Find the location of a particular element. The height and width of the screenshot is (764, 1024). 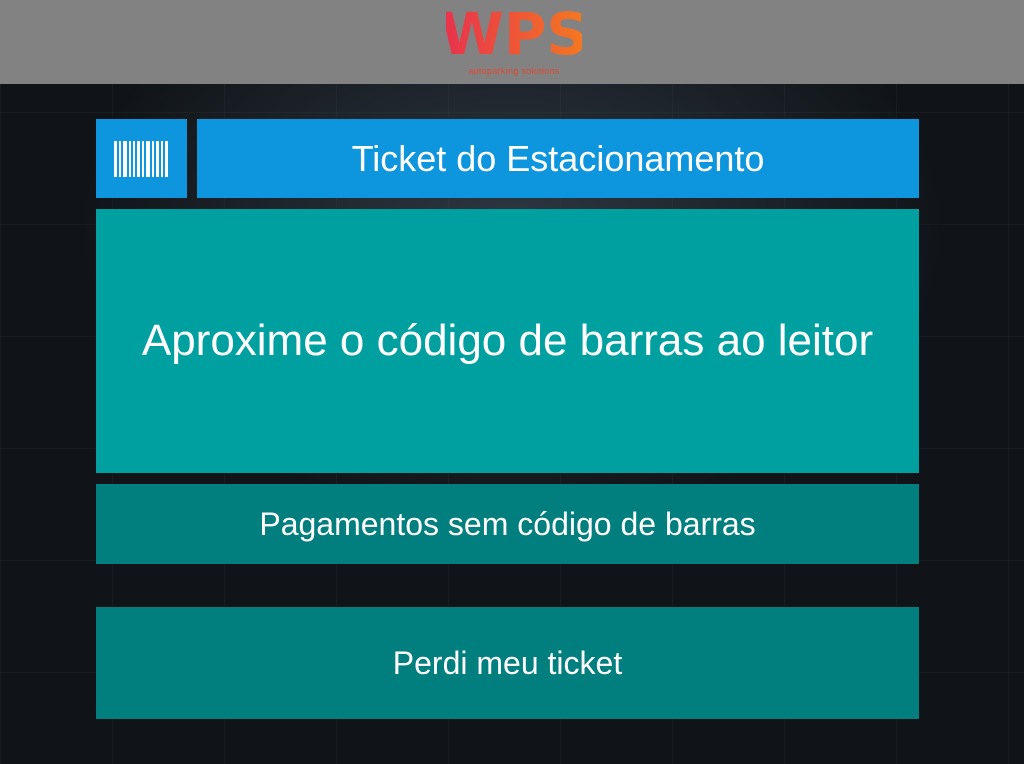

ticket-title: Ticket do Estacionamento is located at coordinates (558, 158).